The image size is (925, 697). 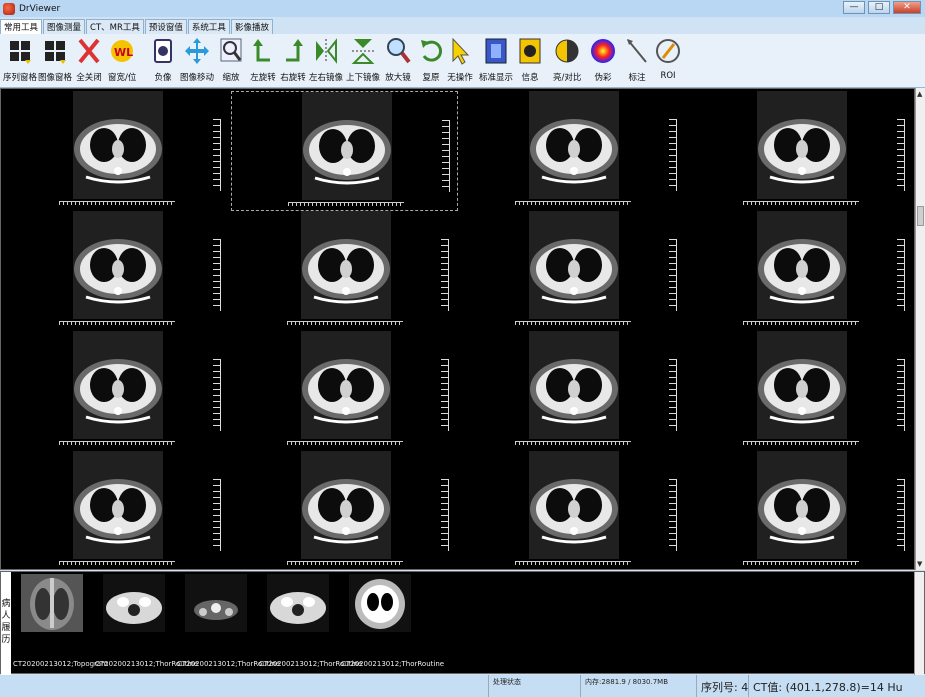 What do you see at coordinates (431, 78) in the screenshot?
I see `toolbar-label: 复原` at bounding box center [431, 78].